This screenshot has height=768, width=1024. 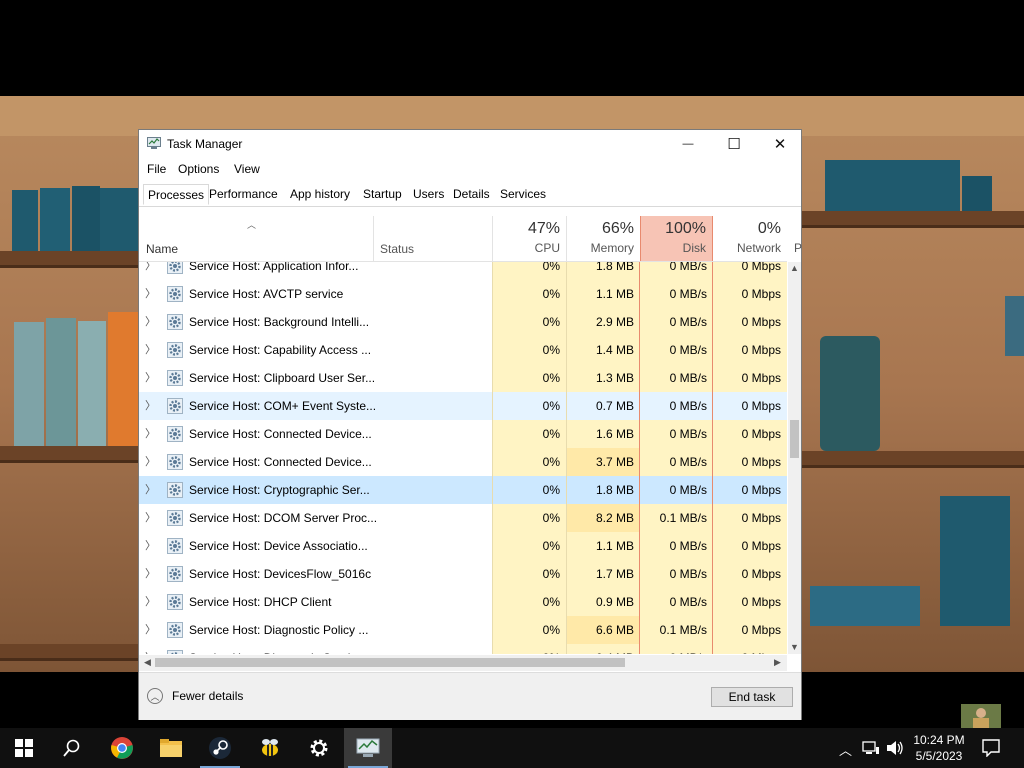 I want to click on vertical-scrollbar: ▲ ▼, so click(x=794, y=458).